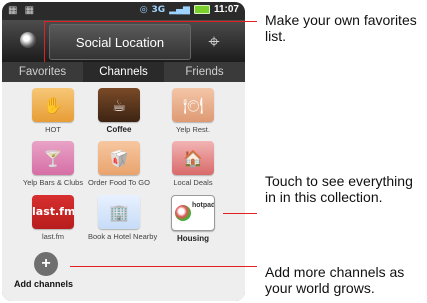  Describe the element at coordinates (53, 129) in the screenshot. I see `channel-label: HOT` at that location.